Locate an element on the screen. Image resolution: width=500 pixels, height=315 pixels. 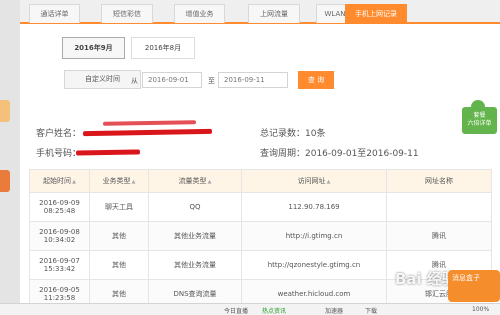
tab-call-details: 通话详单 is located at coordinates (54, 13).